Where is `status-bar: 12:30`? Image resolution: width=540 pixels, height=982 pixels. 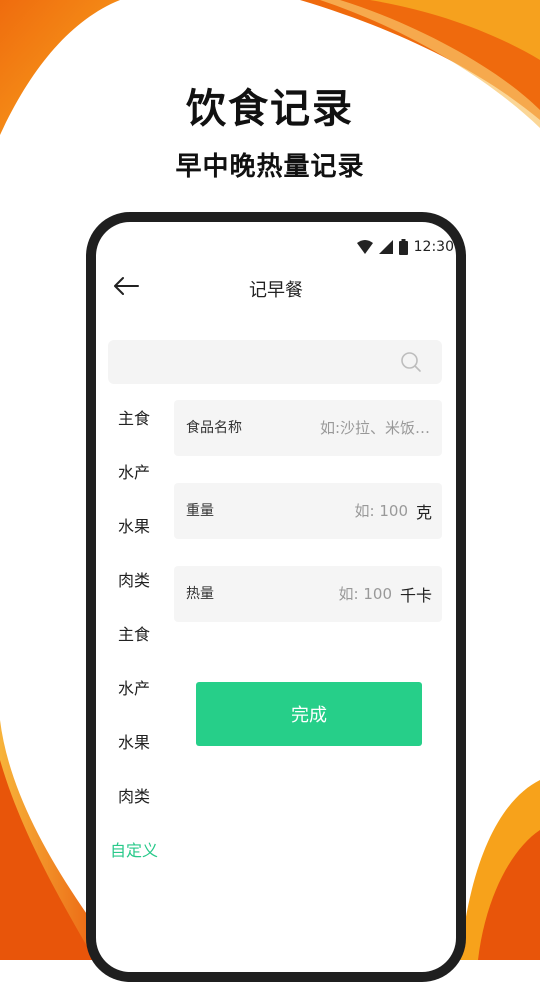
status-bar: 12:30 is located at coordinates (406, 247).